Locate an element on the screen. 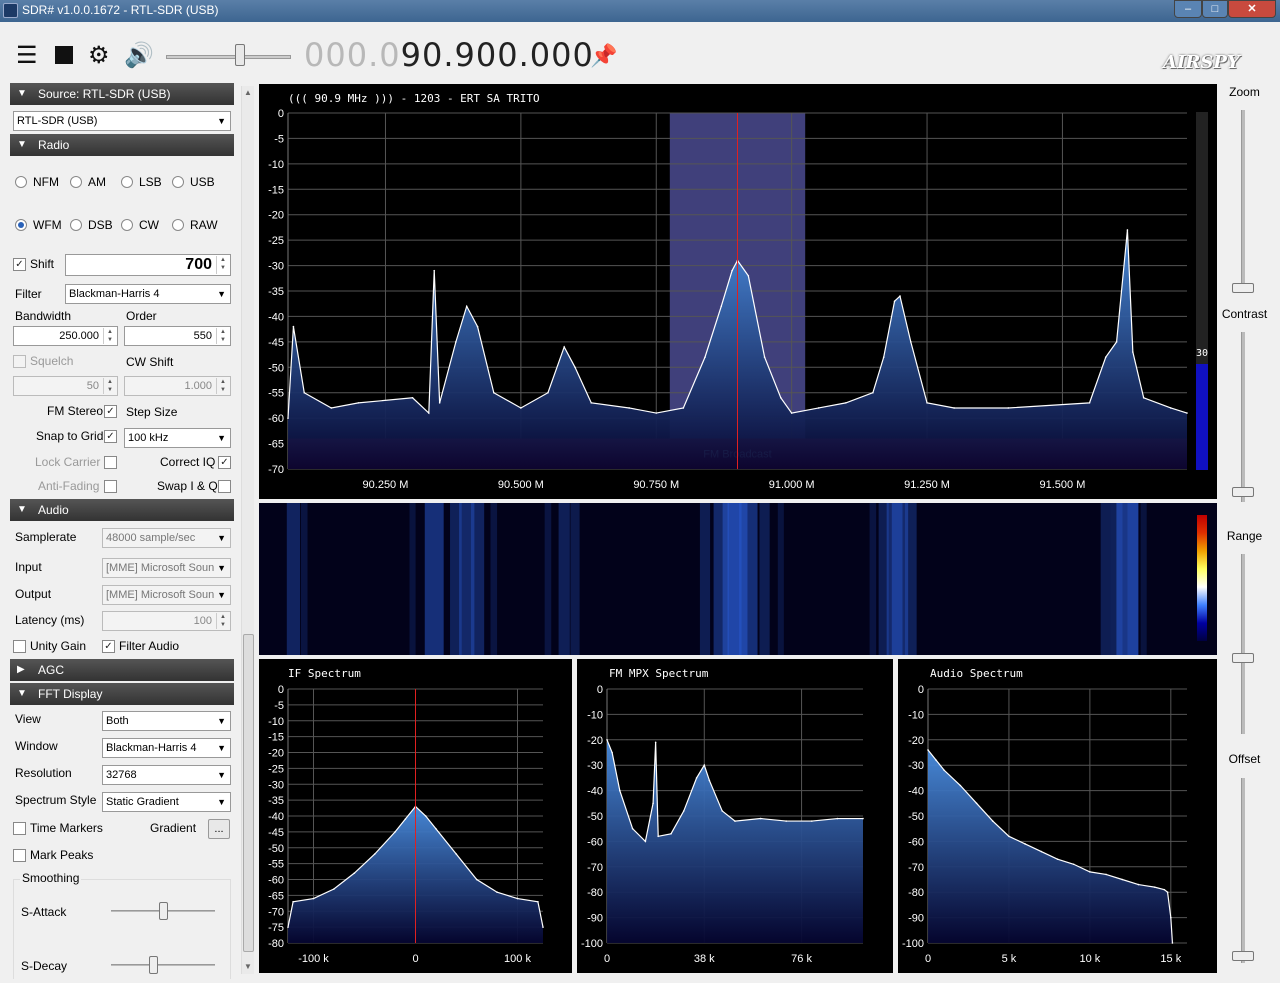  offset-slider is located at coordinates (1243, 870).